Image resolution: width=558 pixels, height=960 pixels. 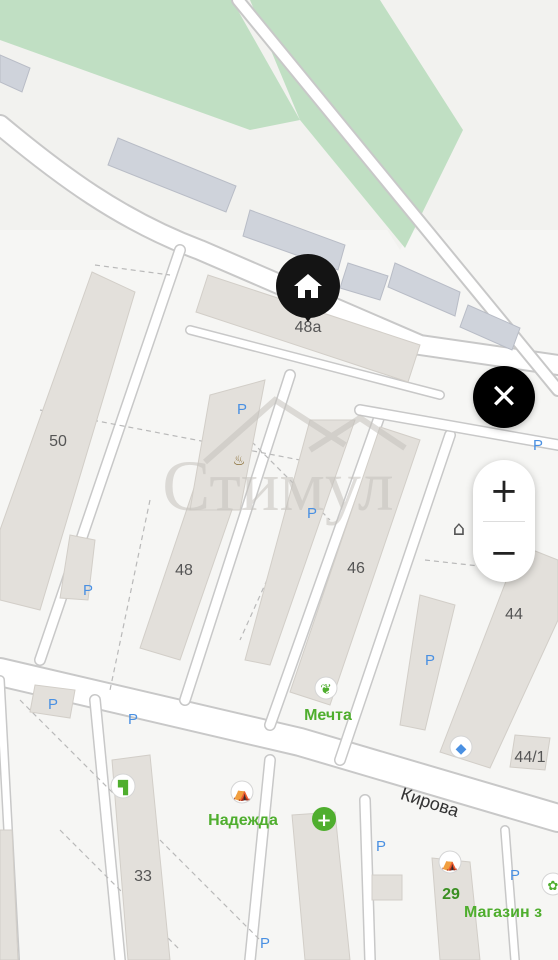 I want to click on close-button: ✕, so click(x=504, y=397).